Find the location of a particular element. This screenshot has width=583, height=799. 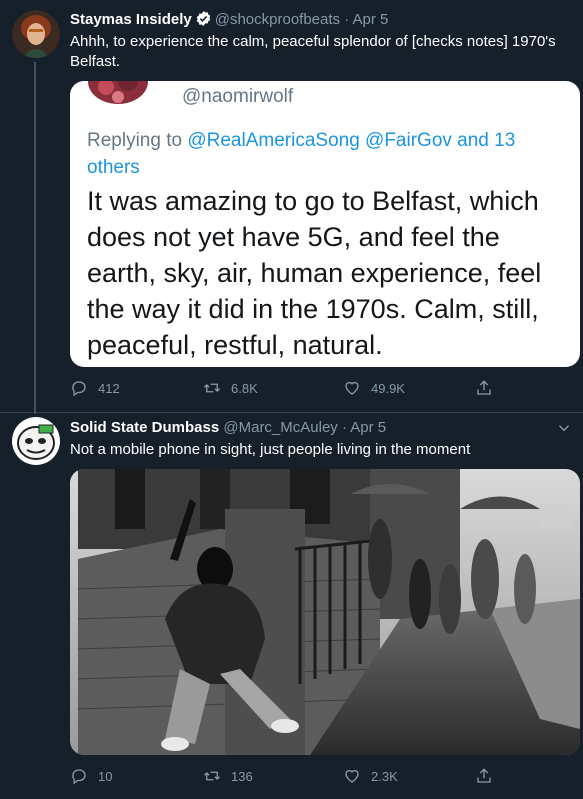

quoted-avatar is located at coordinates (118, 92).